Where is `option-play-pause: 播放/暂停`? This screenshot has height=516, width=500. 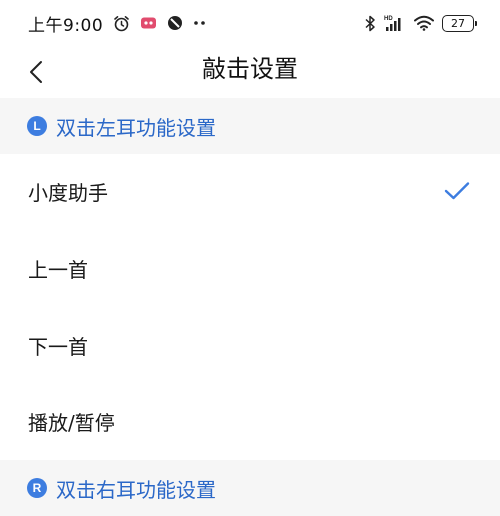 option-play-pause: 播放/暂停 is located at coordinates (250, 421).